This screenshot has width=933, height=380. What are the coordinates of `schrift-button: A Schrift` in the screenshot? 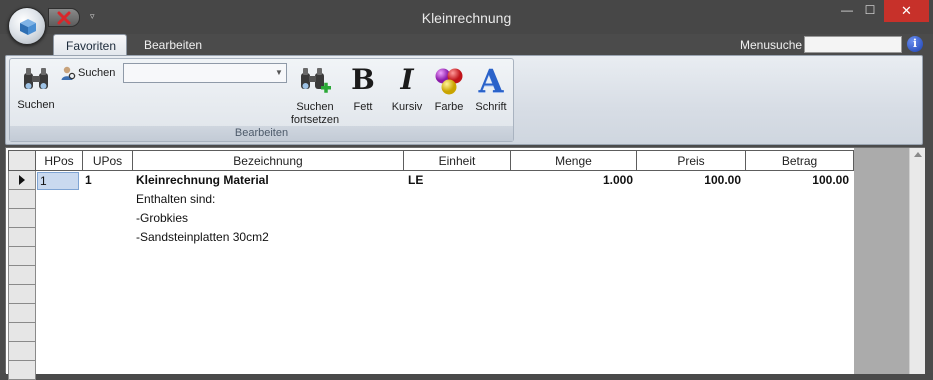 It's located at (491, 89).